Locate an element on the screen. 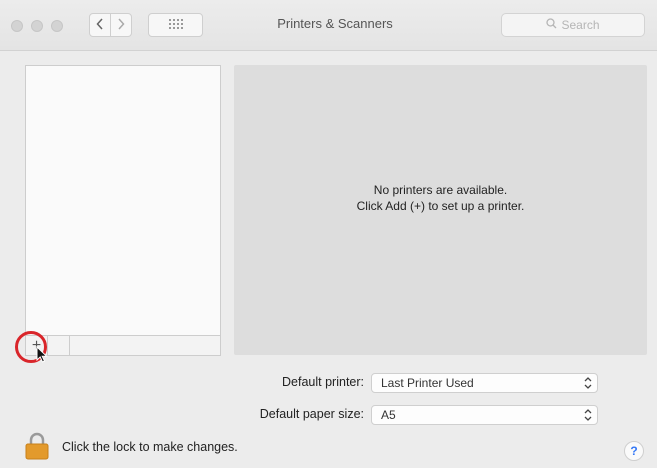  paper-size-label: Default paper size: is located at coordinates (311, 414).